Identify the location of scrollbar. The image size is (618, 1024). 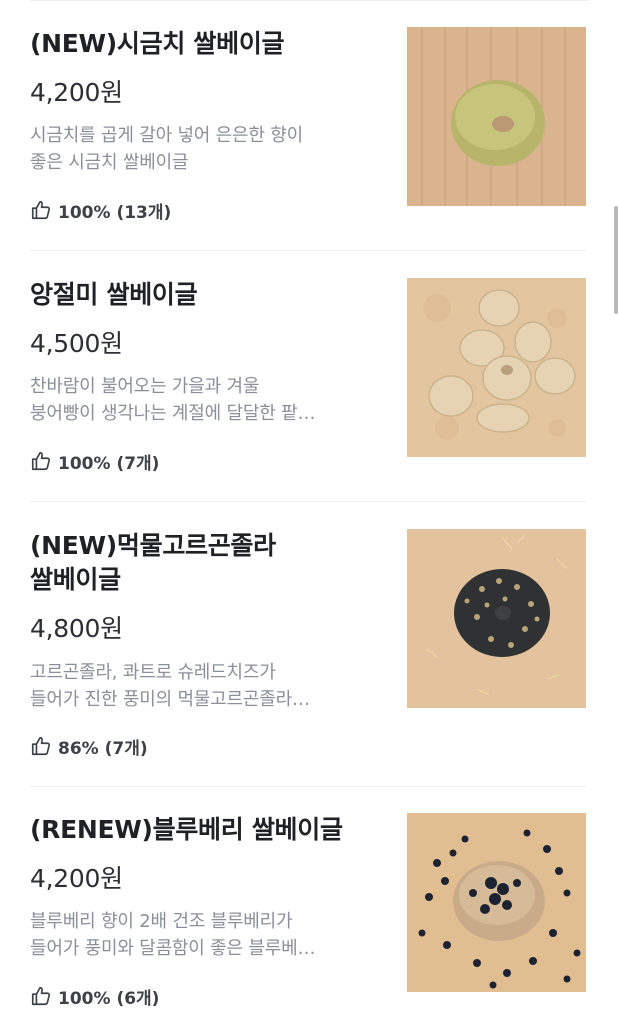
(616, 260).